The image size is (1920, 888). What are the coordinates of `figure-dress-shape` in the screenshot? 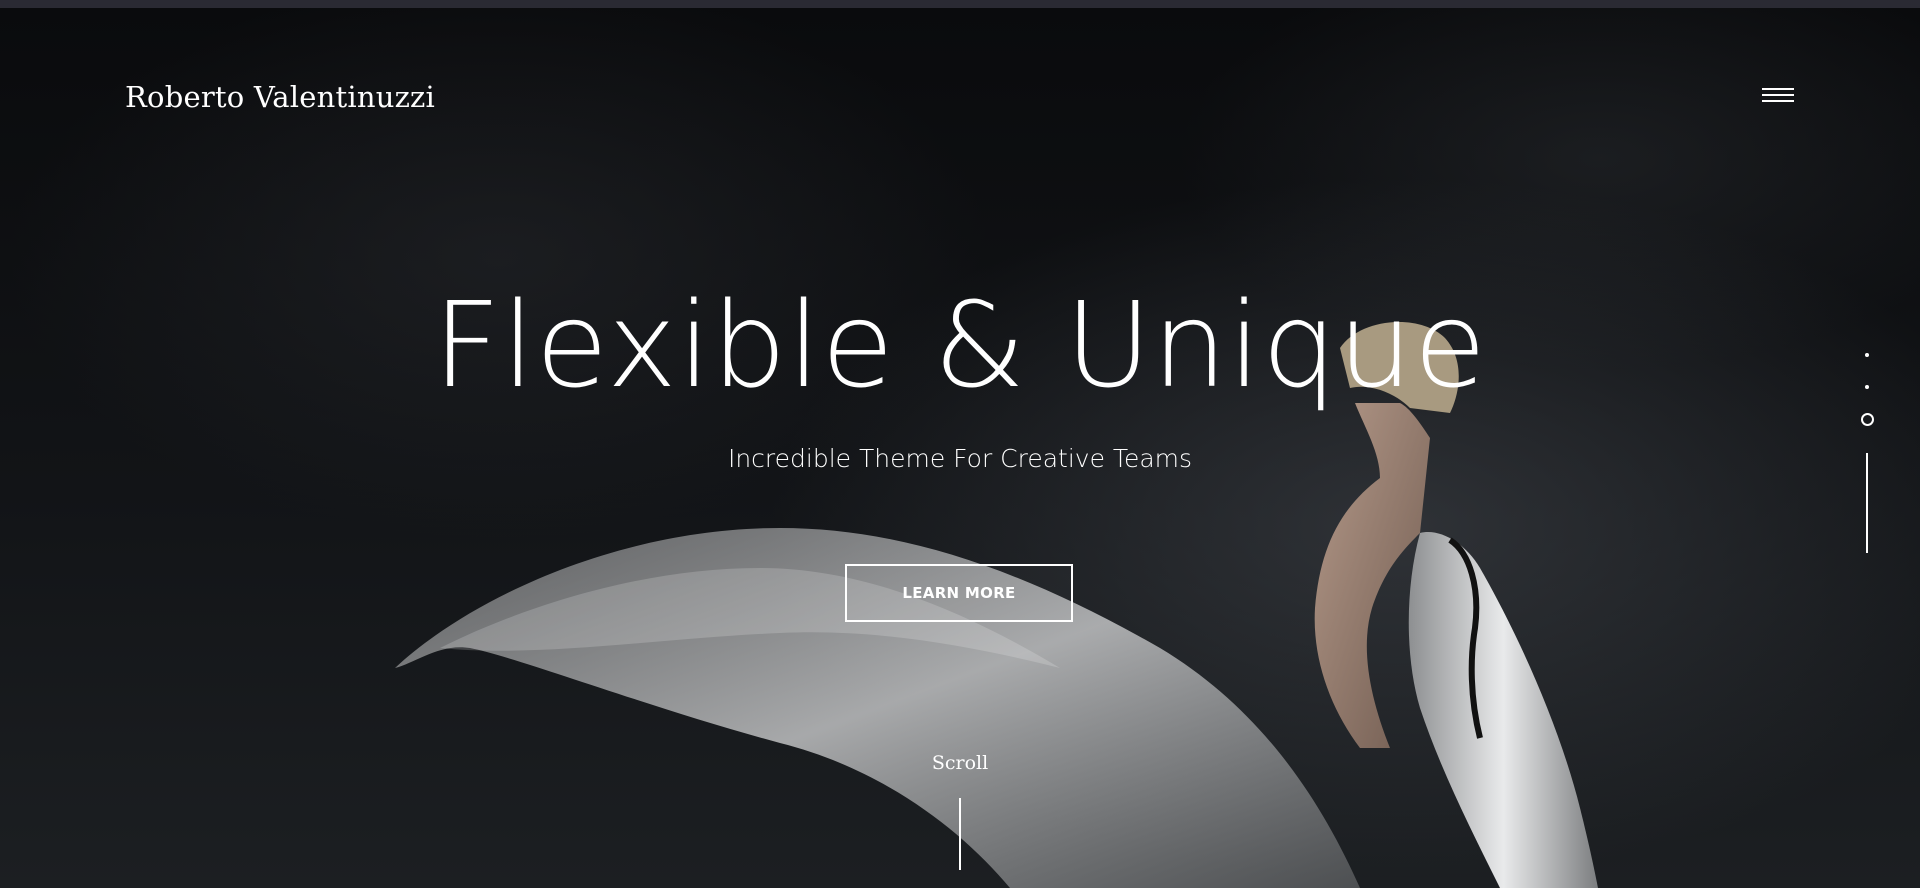 It's located at (1503, 710).